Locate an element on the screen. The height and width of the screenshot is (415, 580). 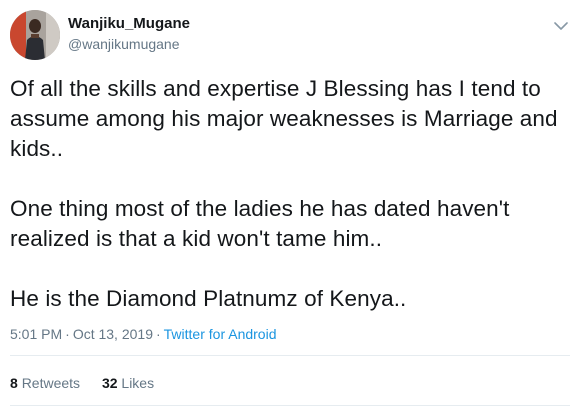
author-display-name: Wanjiku_Mugane is located at coordinates (129, 23).